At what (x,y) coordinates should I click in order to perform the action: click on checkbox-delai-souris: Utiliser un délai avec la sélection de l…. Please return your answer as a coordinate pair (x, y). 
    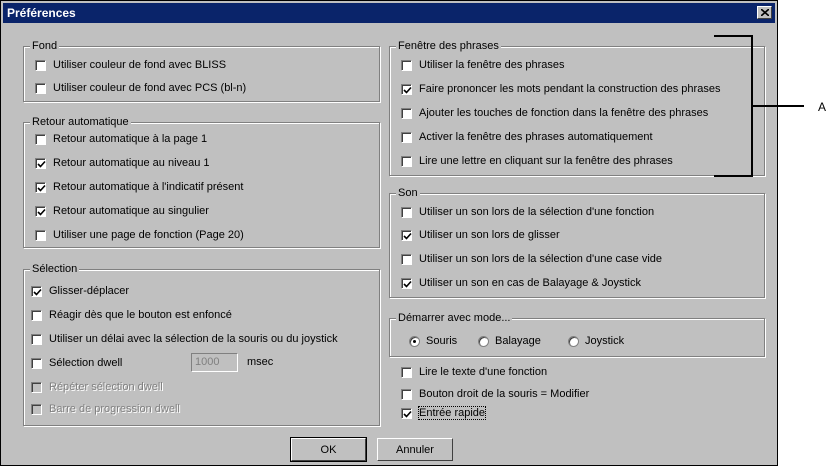
    Looking at the image, I should click on (184, 339).